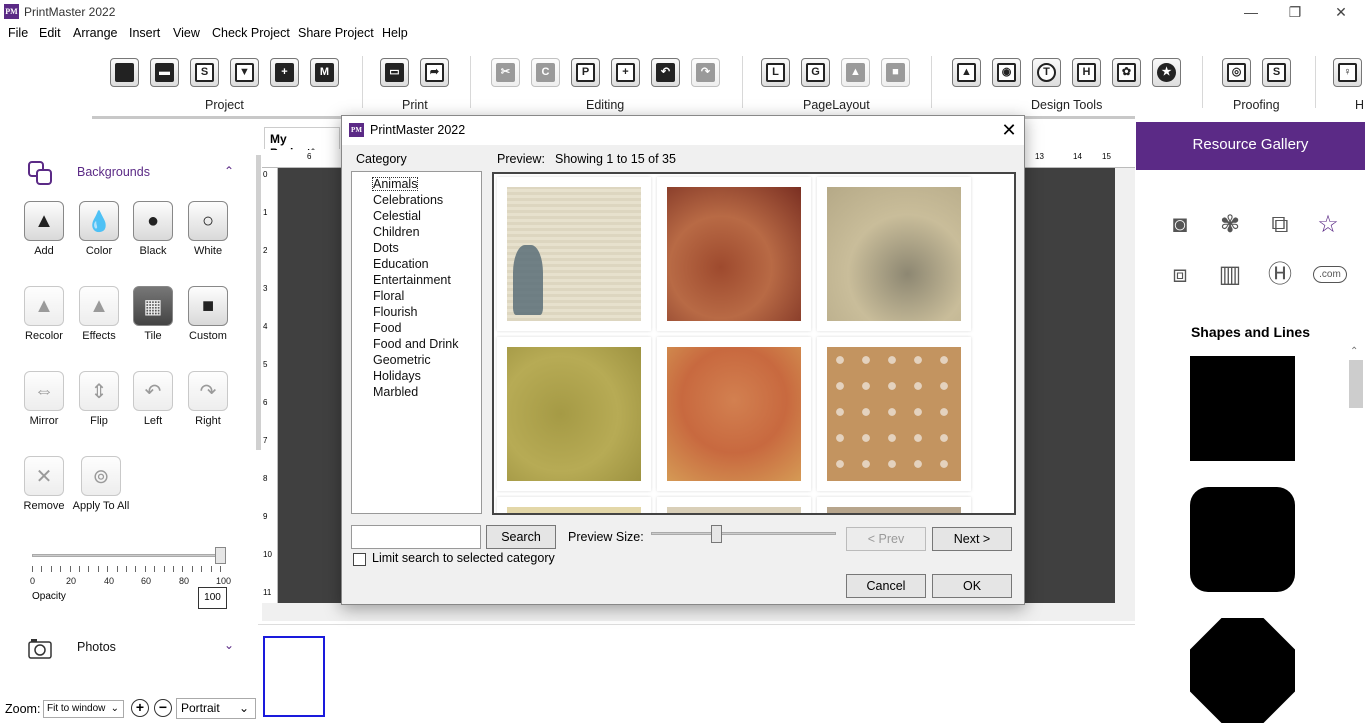  Describe the element at coordinates (99, 229) in the screenshot. I see `bg-color-button: 💧 Color` at that location.